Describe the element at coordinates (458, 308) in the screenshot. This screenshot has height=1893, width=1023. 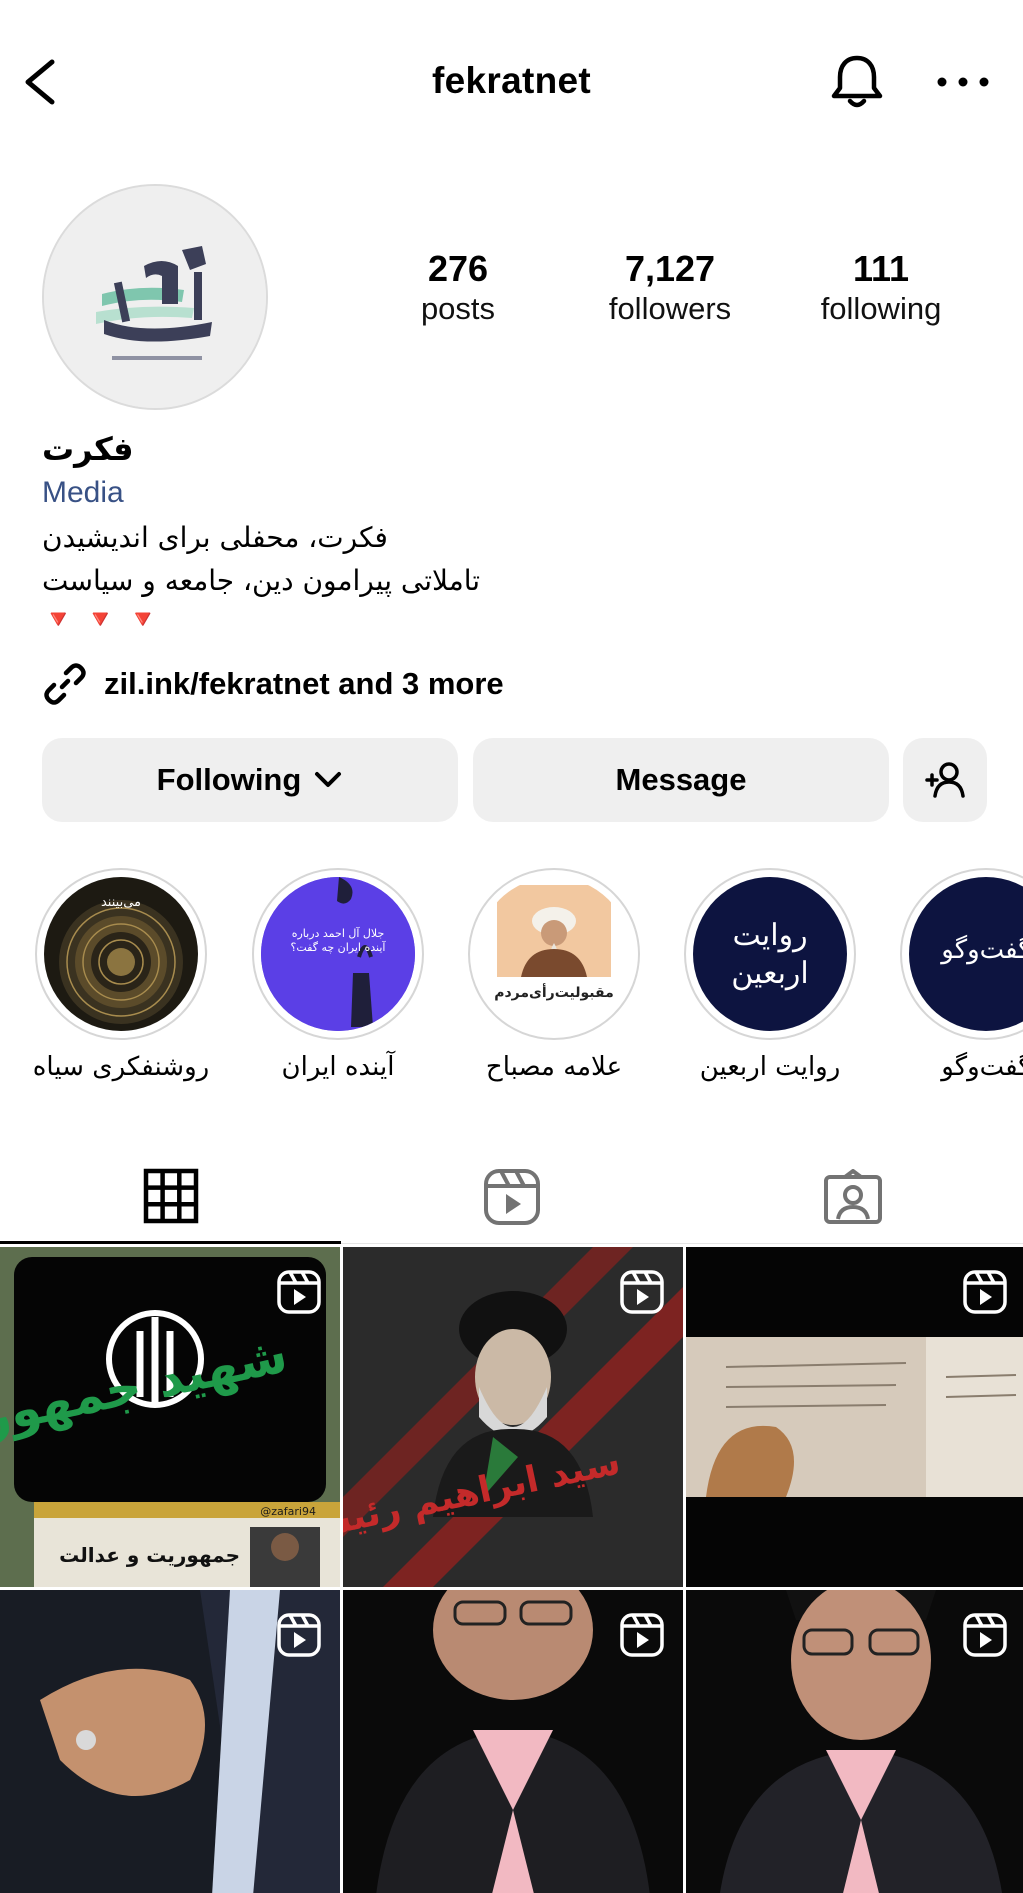
I see `posts-label: posts` at that location.